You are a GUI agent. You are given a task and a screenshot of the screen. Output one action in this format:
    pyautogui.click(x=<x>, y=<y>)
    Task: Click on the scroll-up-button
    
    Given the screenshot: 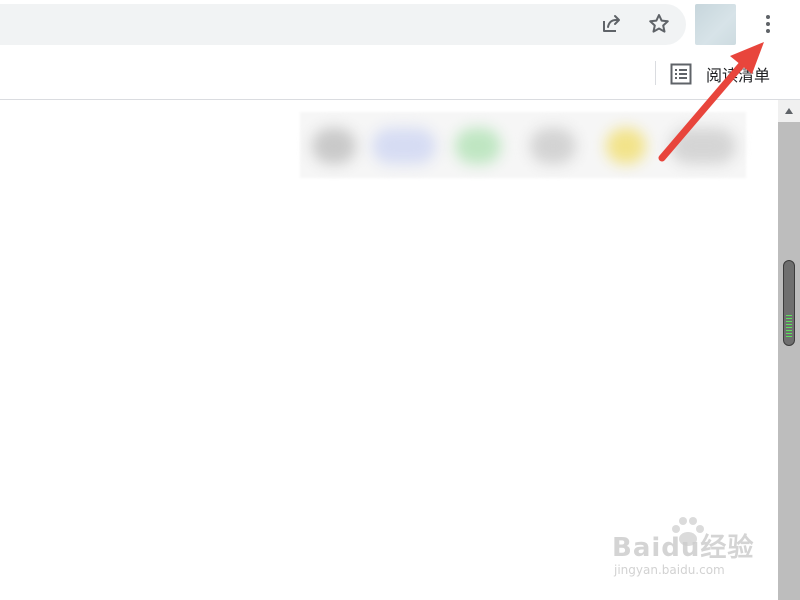 What is the action you would take?
    pyautogui.click(x=789, y=111)
    